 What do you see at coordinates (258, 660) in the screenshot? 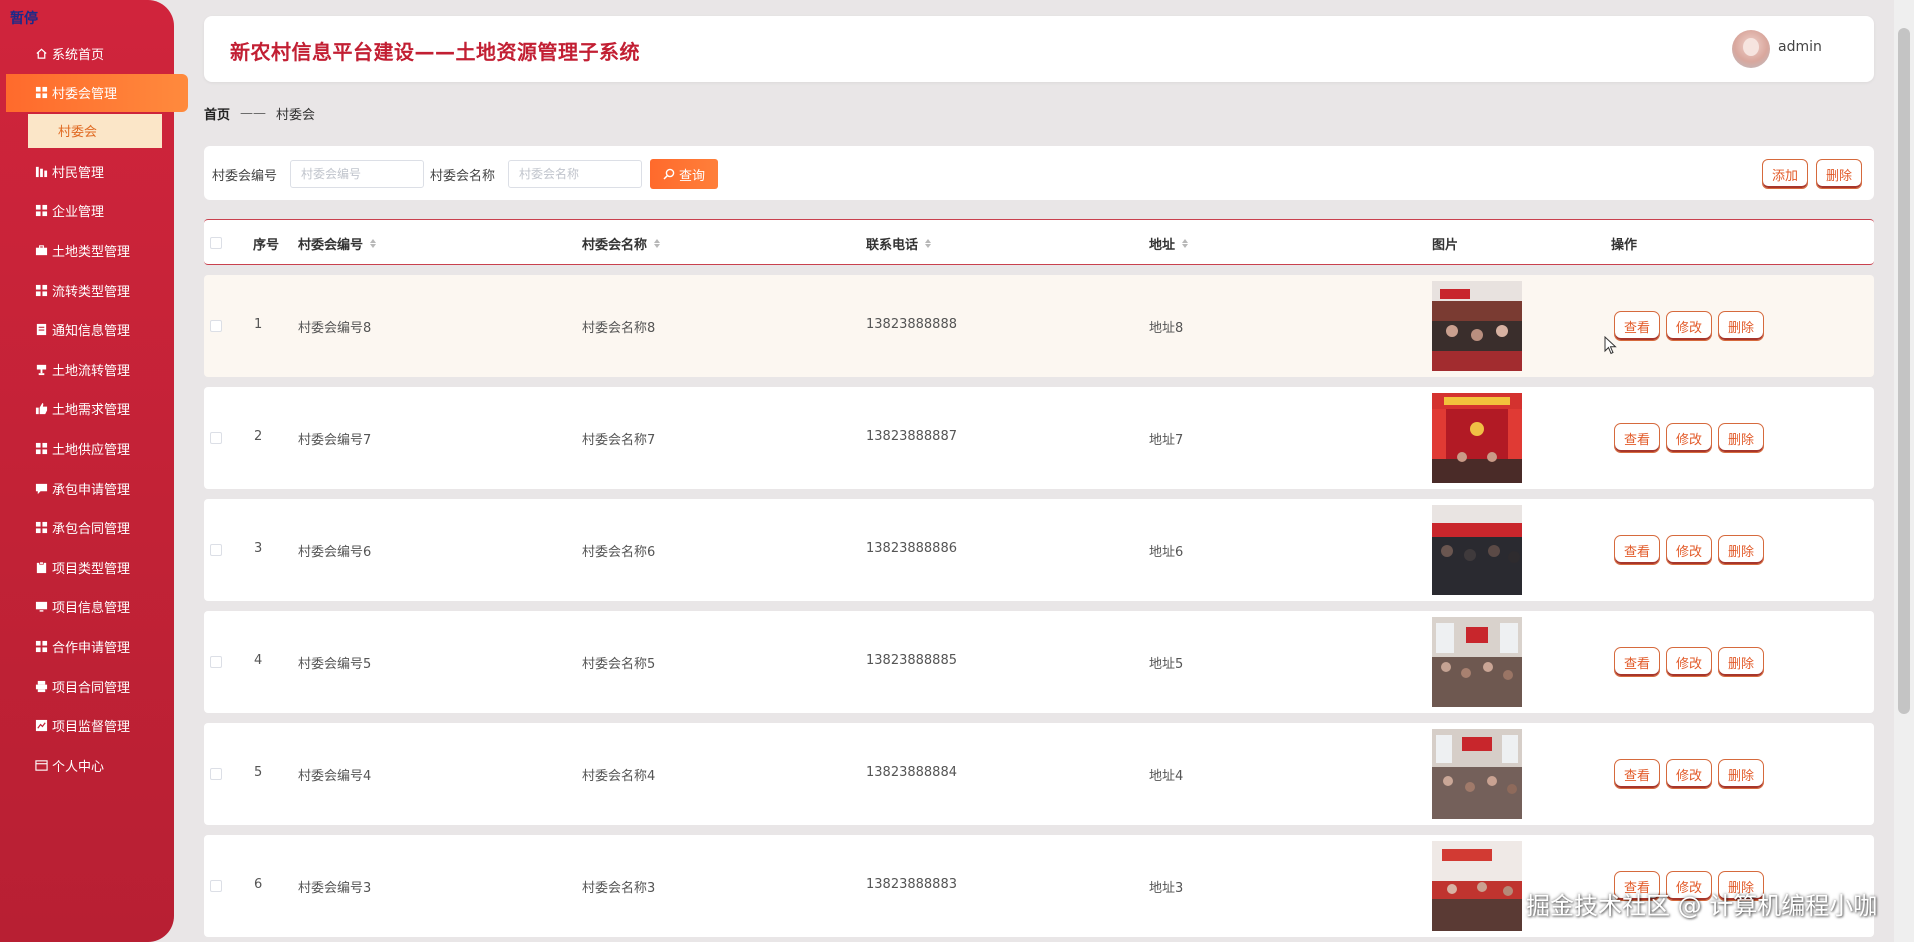
I see `row-index: 4` at bounding box center [258, 660].